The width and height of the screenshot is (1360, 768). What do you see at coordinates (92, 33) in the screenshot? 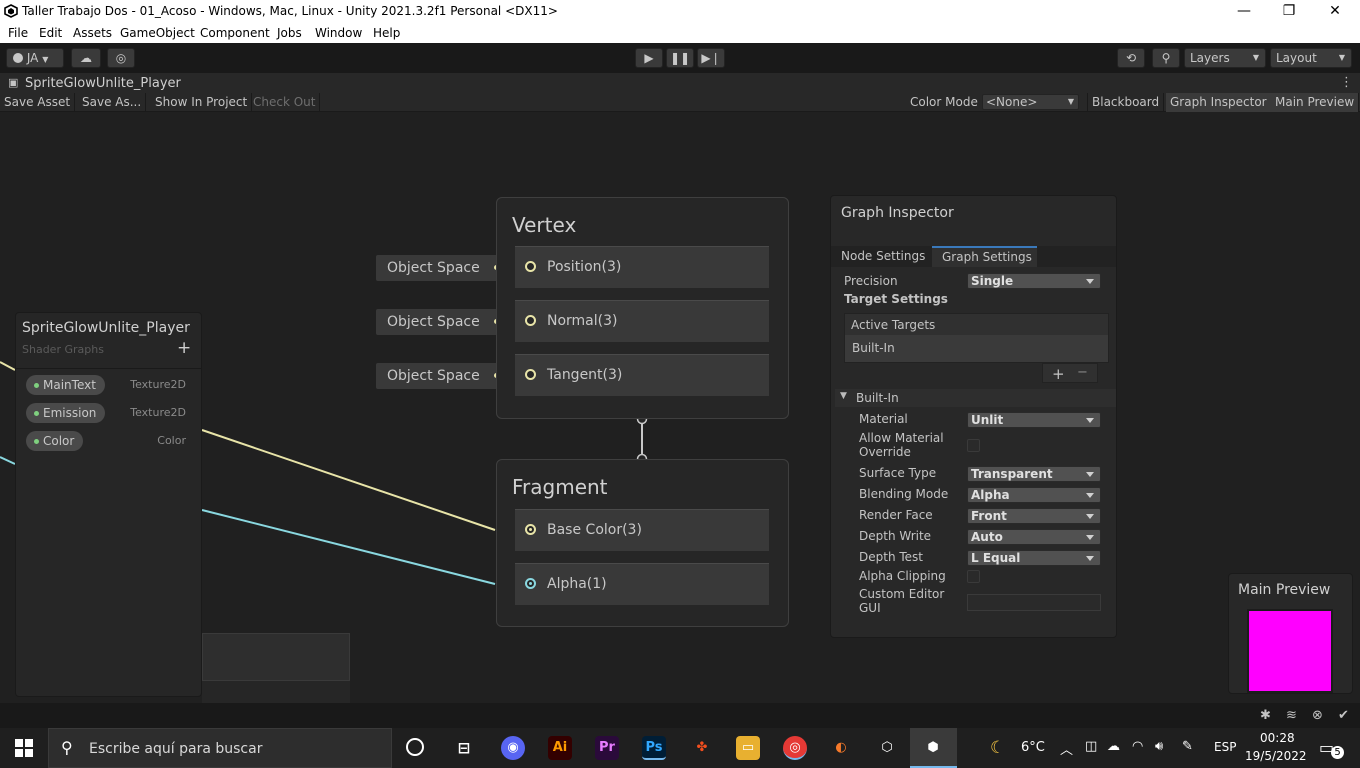
I see `menu-assets: Assets` at bounding box center [92, 33].